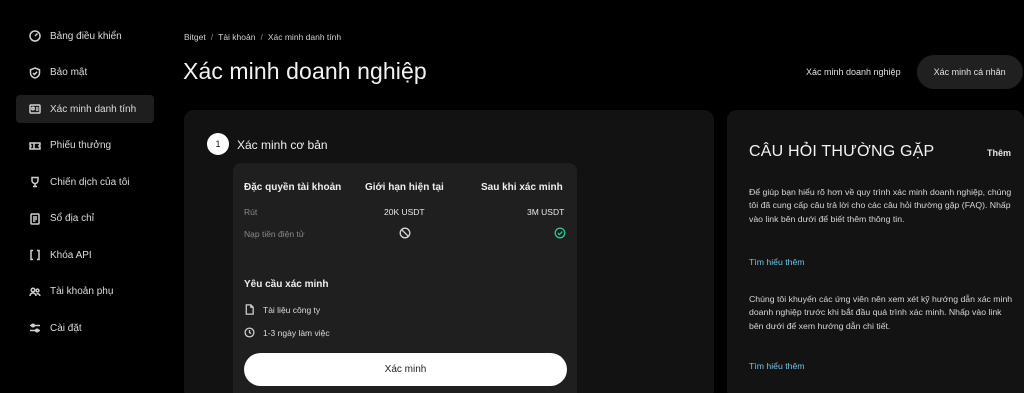  I want to click on breadcrumb-item-home: Bitget, so click(195, 37).